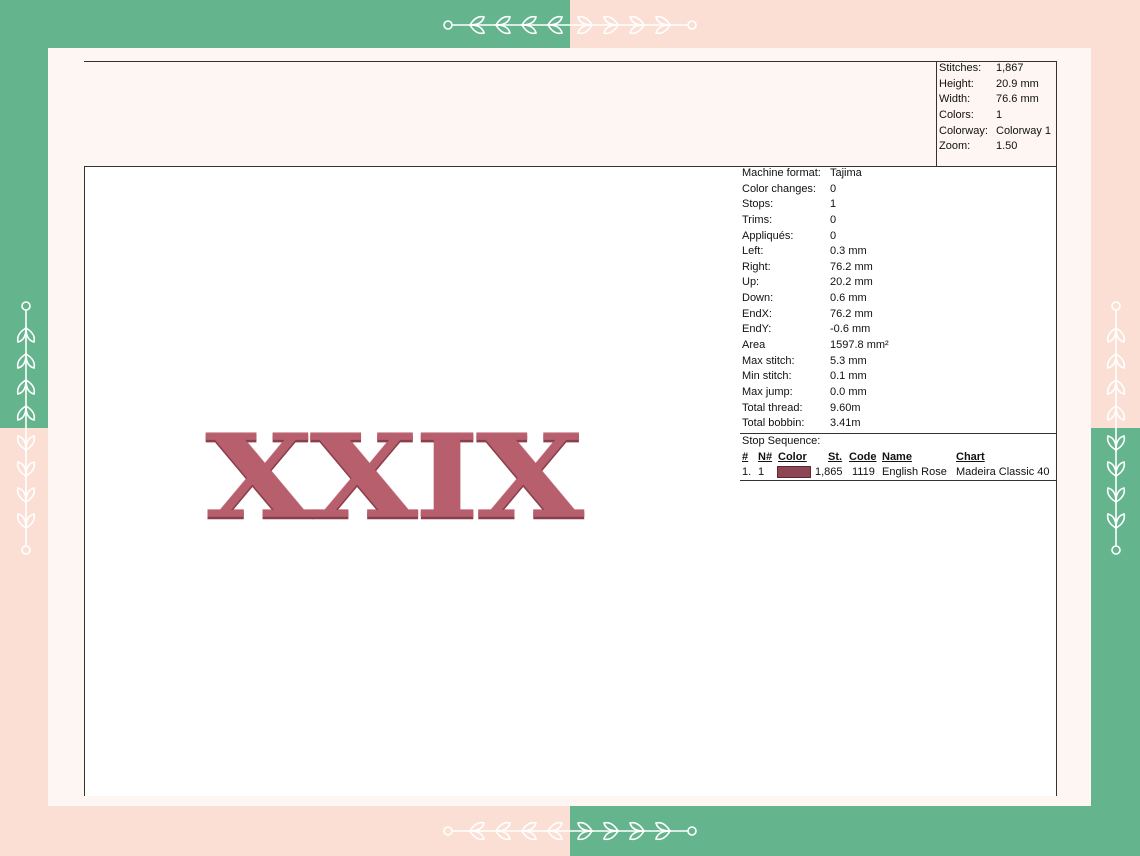 The image size is (1140, 856). I want to click on col-header-stitches: St., so click(835, 457).